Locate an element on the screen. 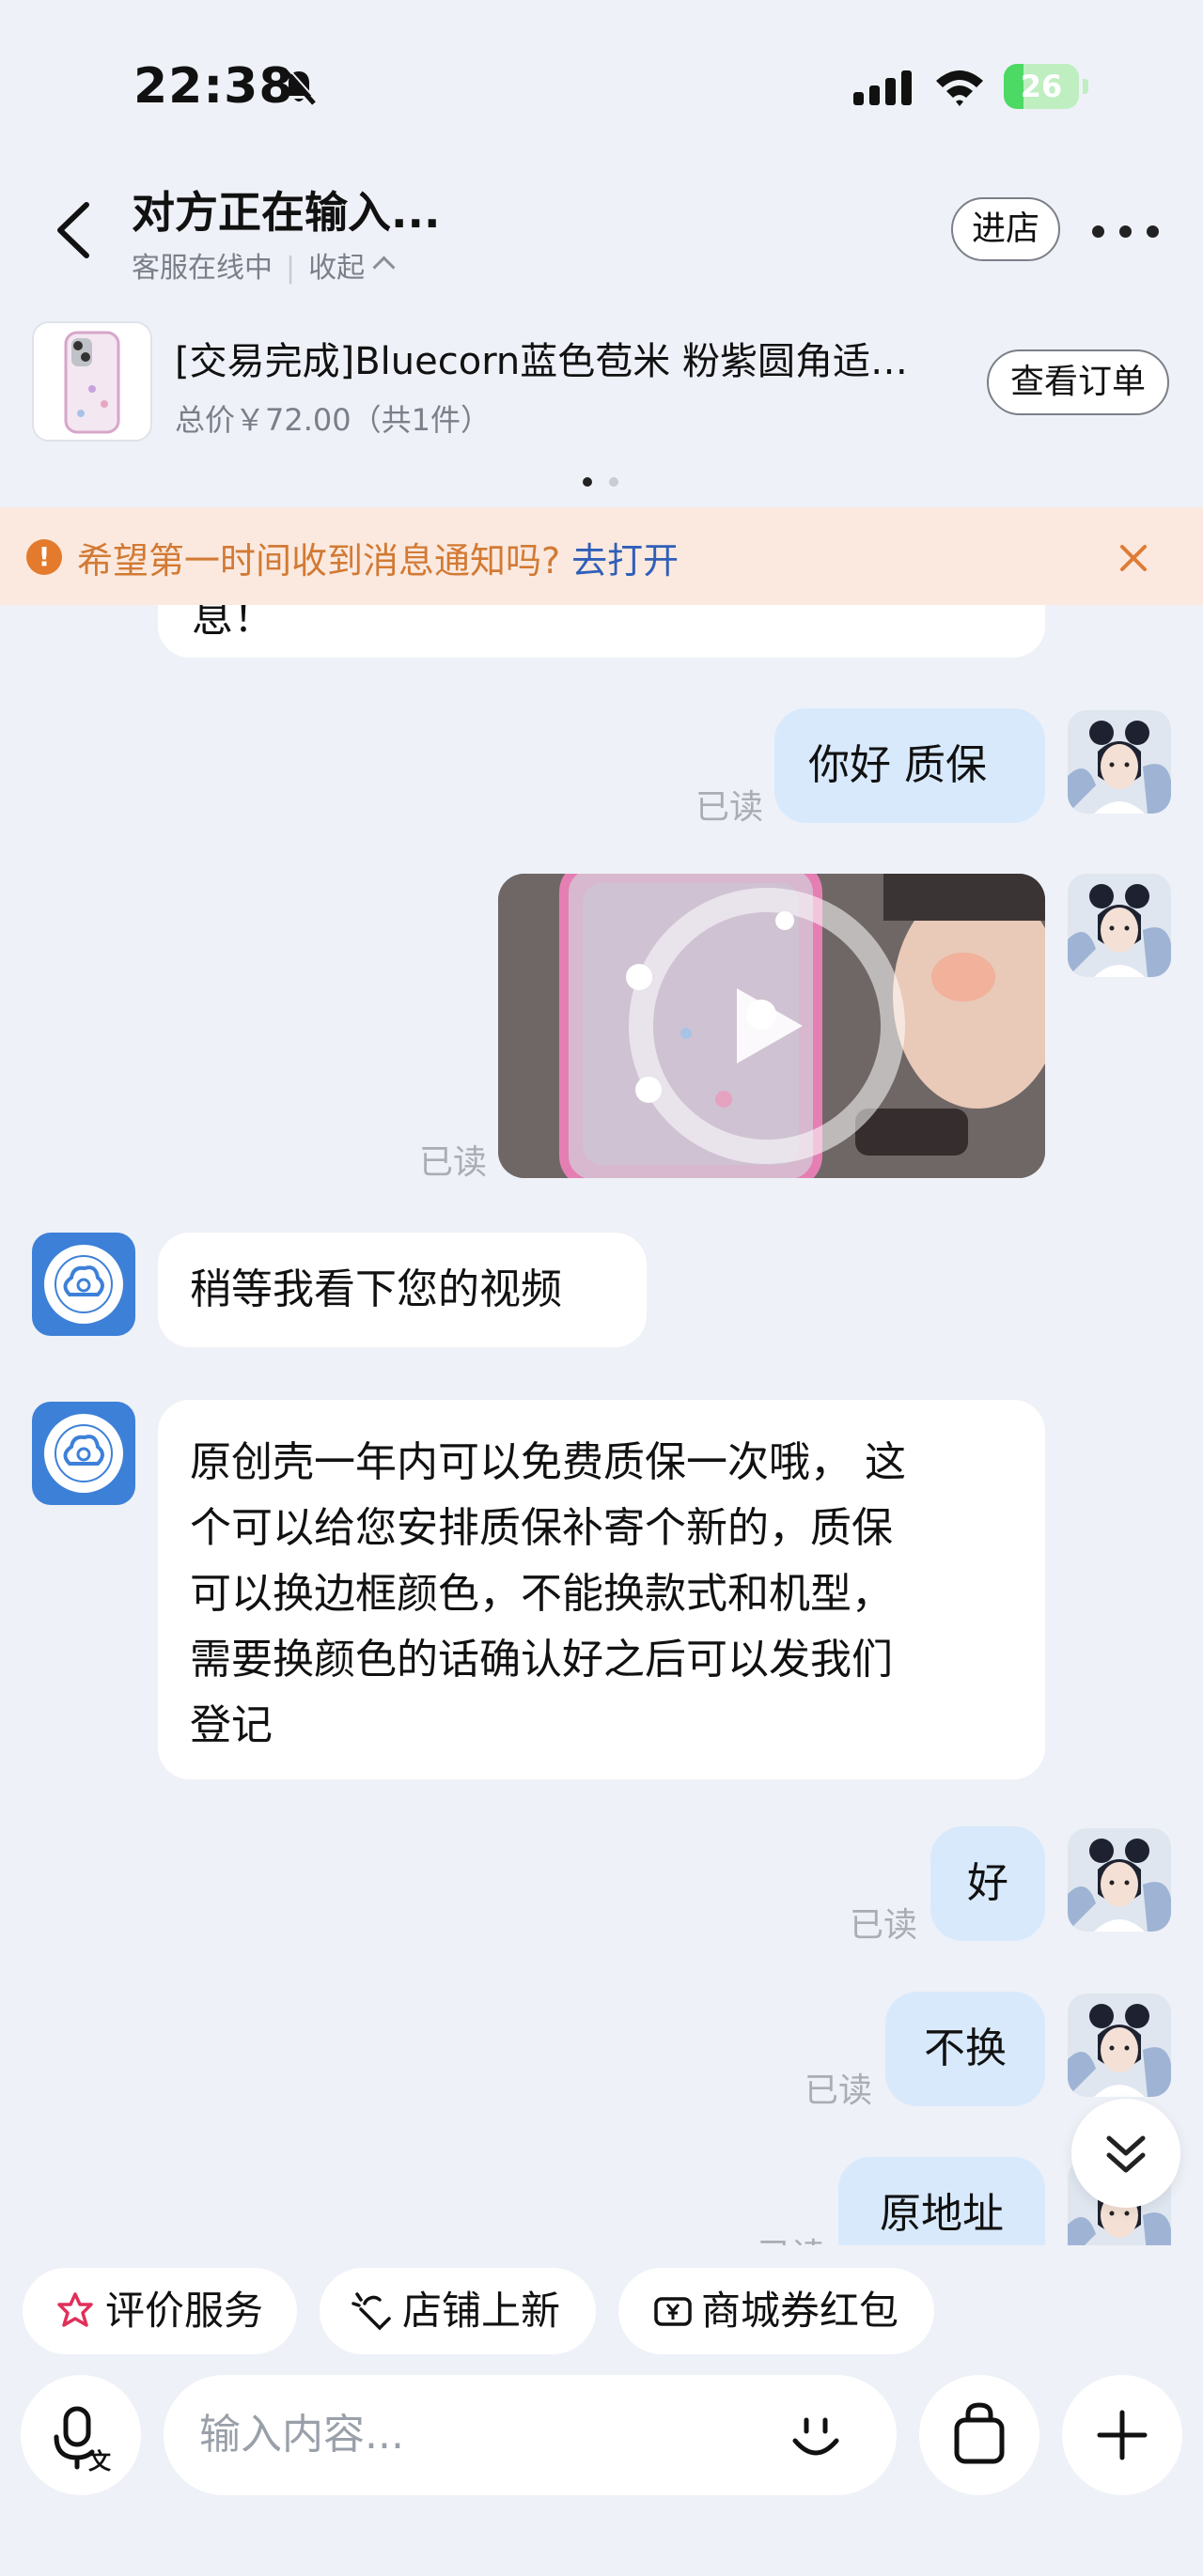 This screenshot has height=2576, width=1203. order-price: 总价￥72.00（共1件） is located at coordinates (333, 420).